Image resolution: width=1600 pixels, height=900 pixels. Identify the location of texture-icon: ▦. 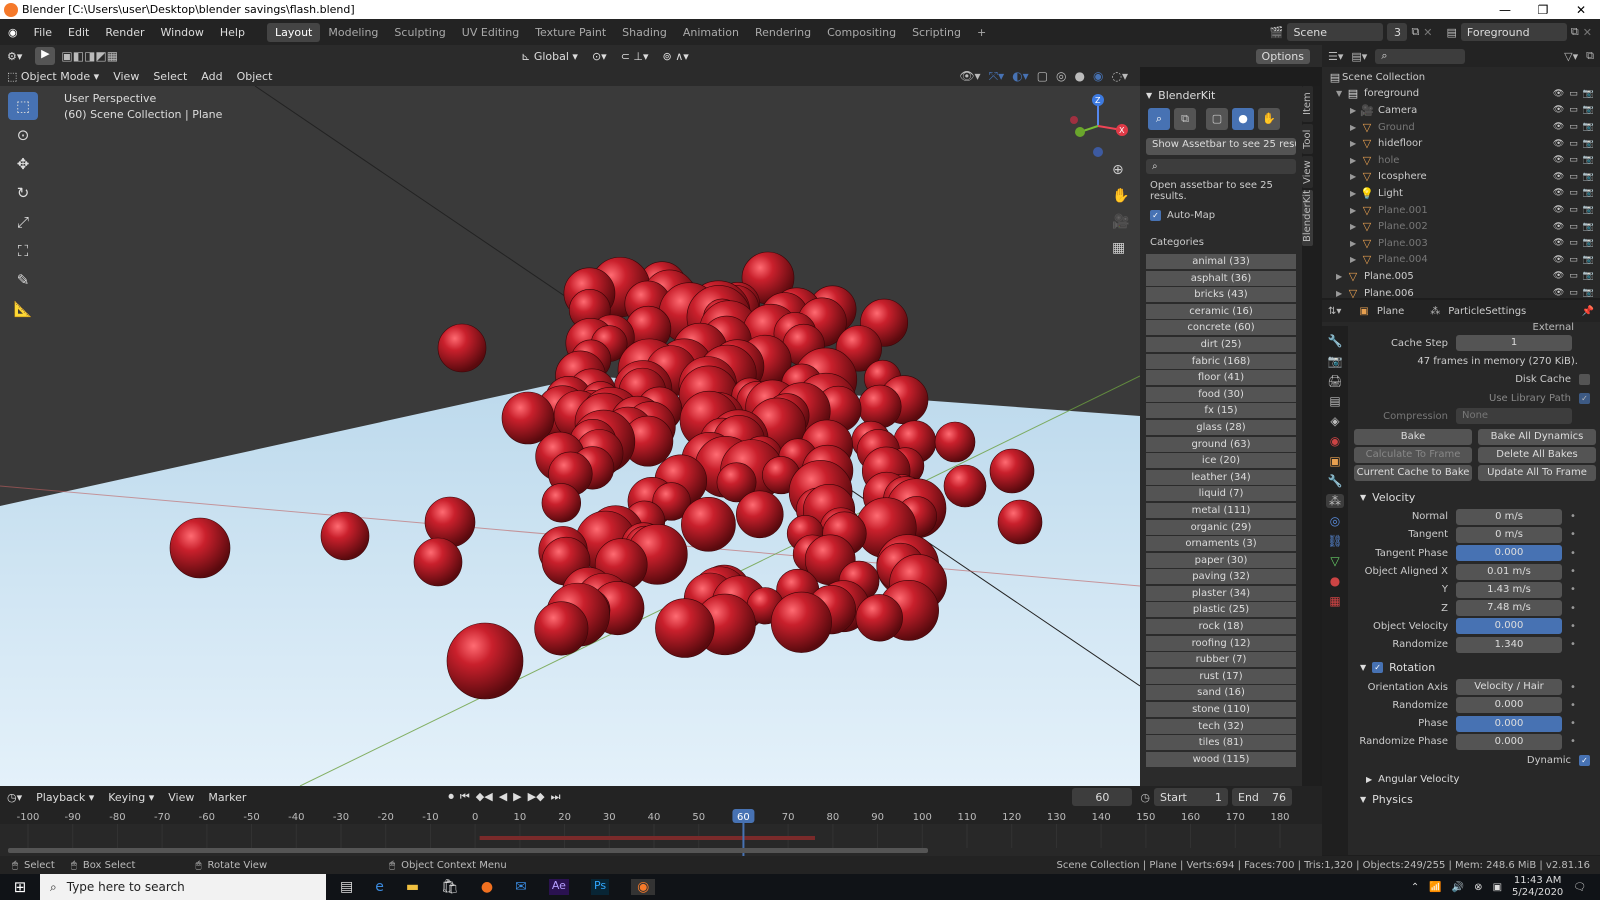
(1334, 601).